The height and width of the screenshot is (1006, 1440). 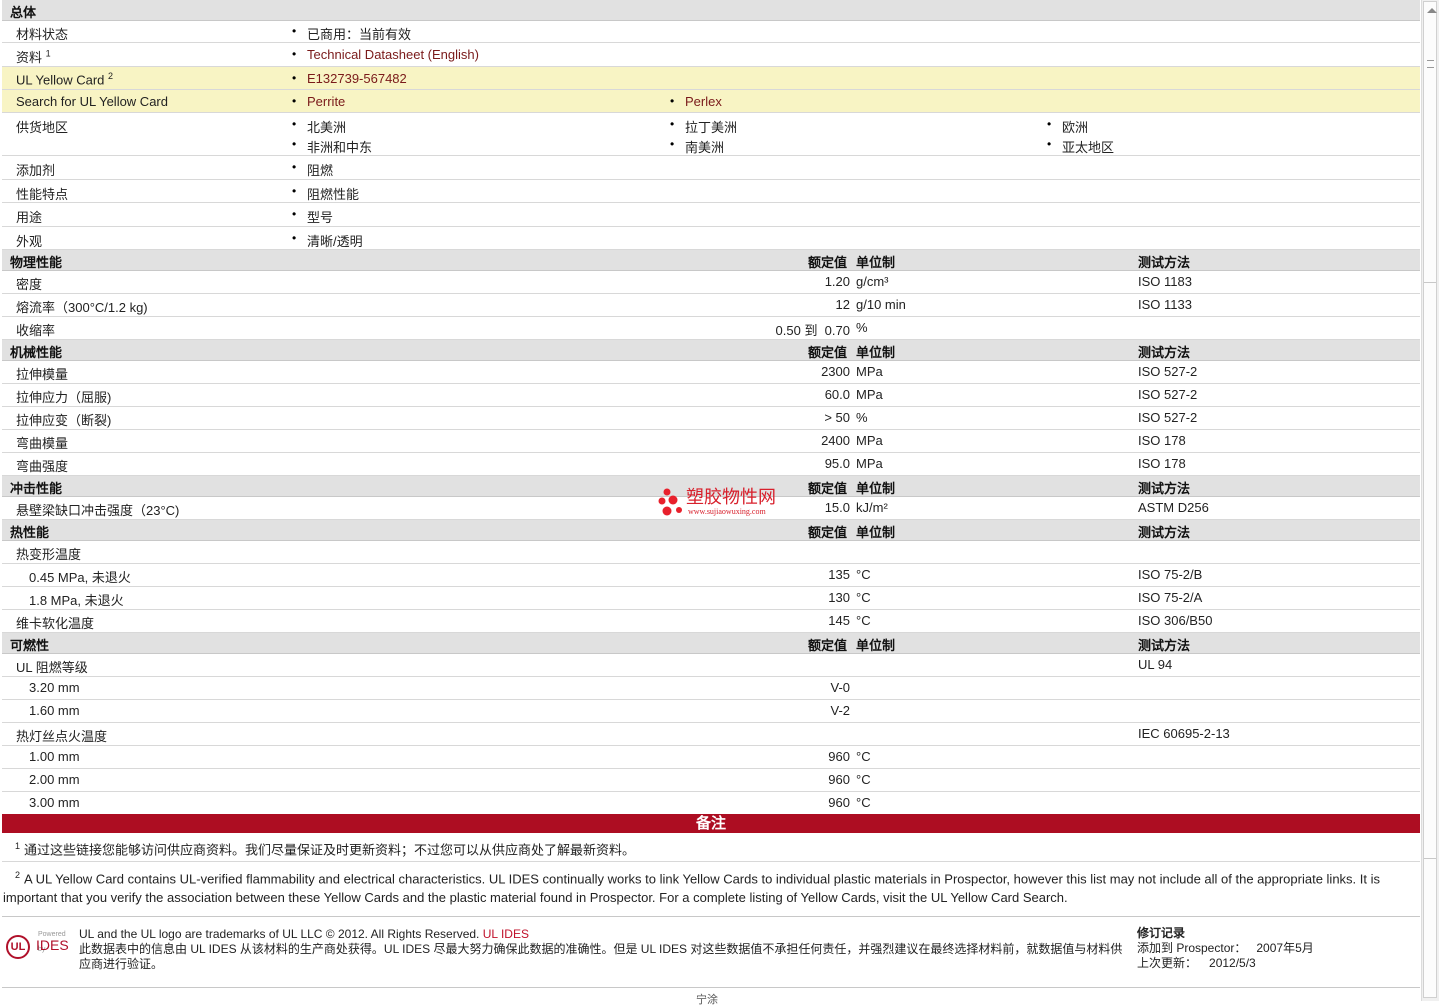 I want to click on prop-value: 12, so click(x=842, y=304).